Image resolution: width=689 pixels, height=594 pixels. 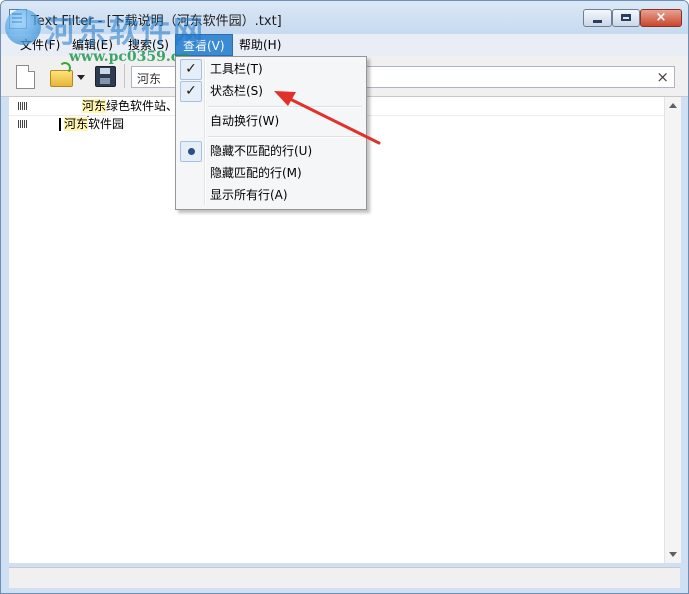 I want to click on menu-item-label: 隐藏匹配的行(M), so click(x=256, y=173).